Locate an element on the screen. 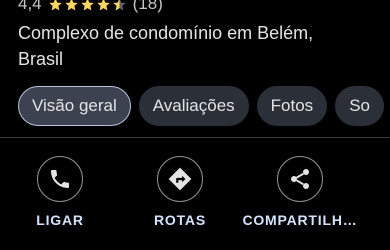 The height and width of the screenshot is (250, 390). share-circle is located at coordinates (300, 179).